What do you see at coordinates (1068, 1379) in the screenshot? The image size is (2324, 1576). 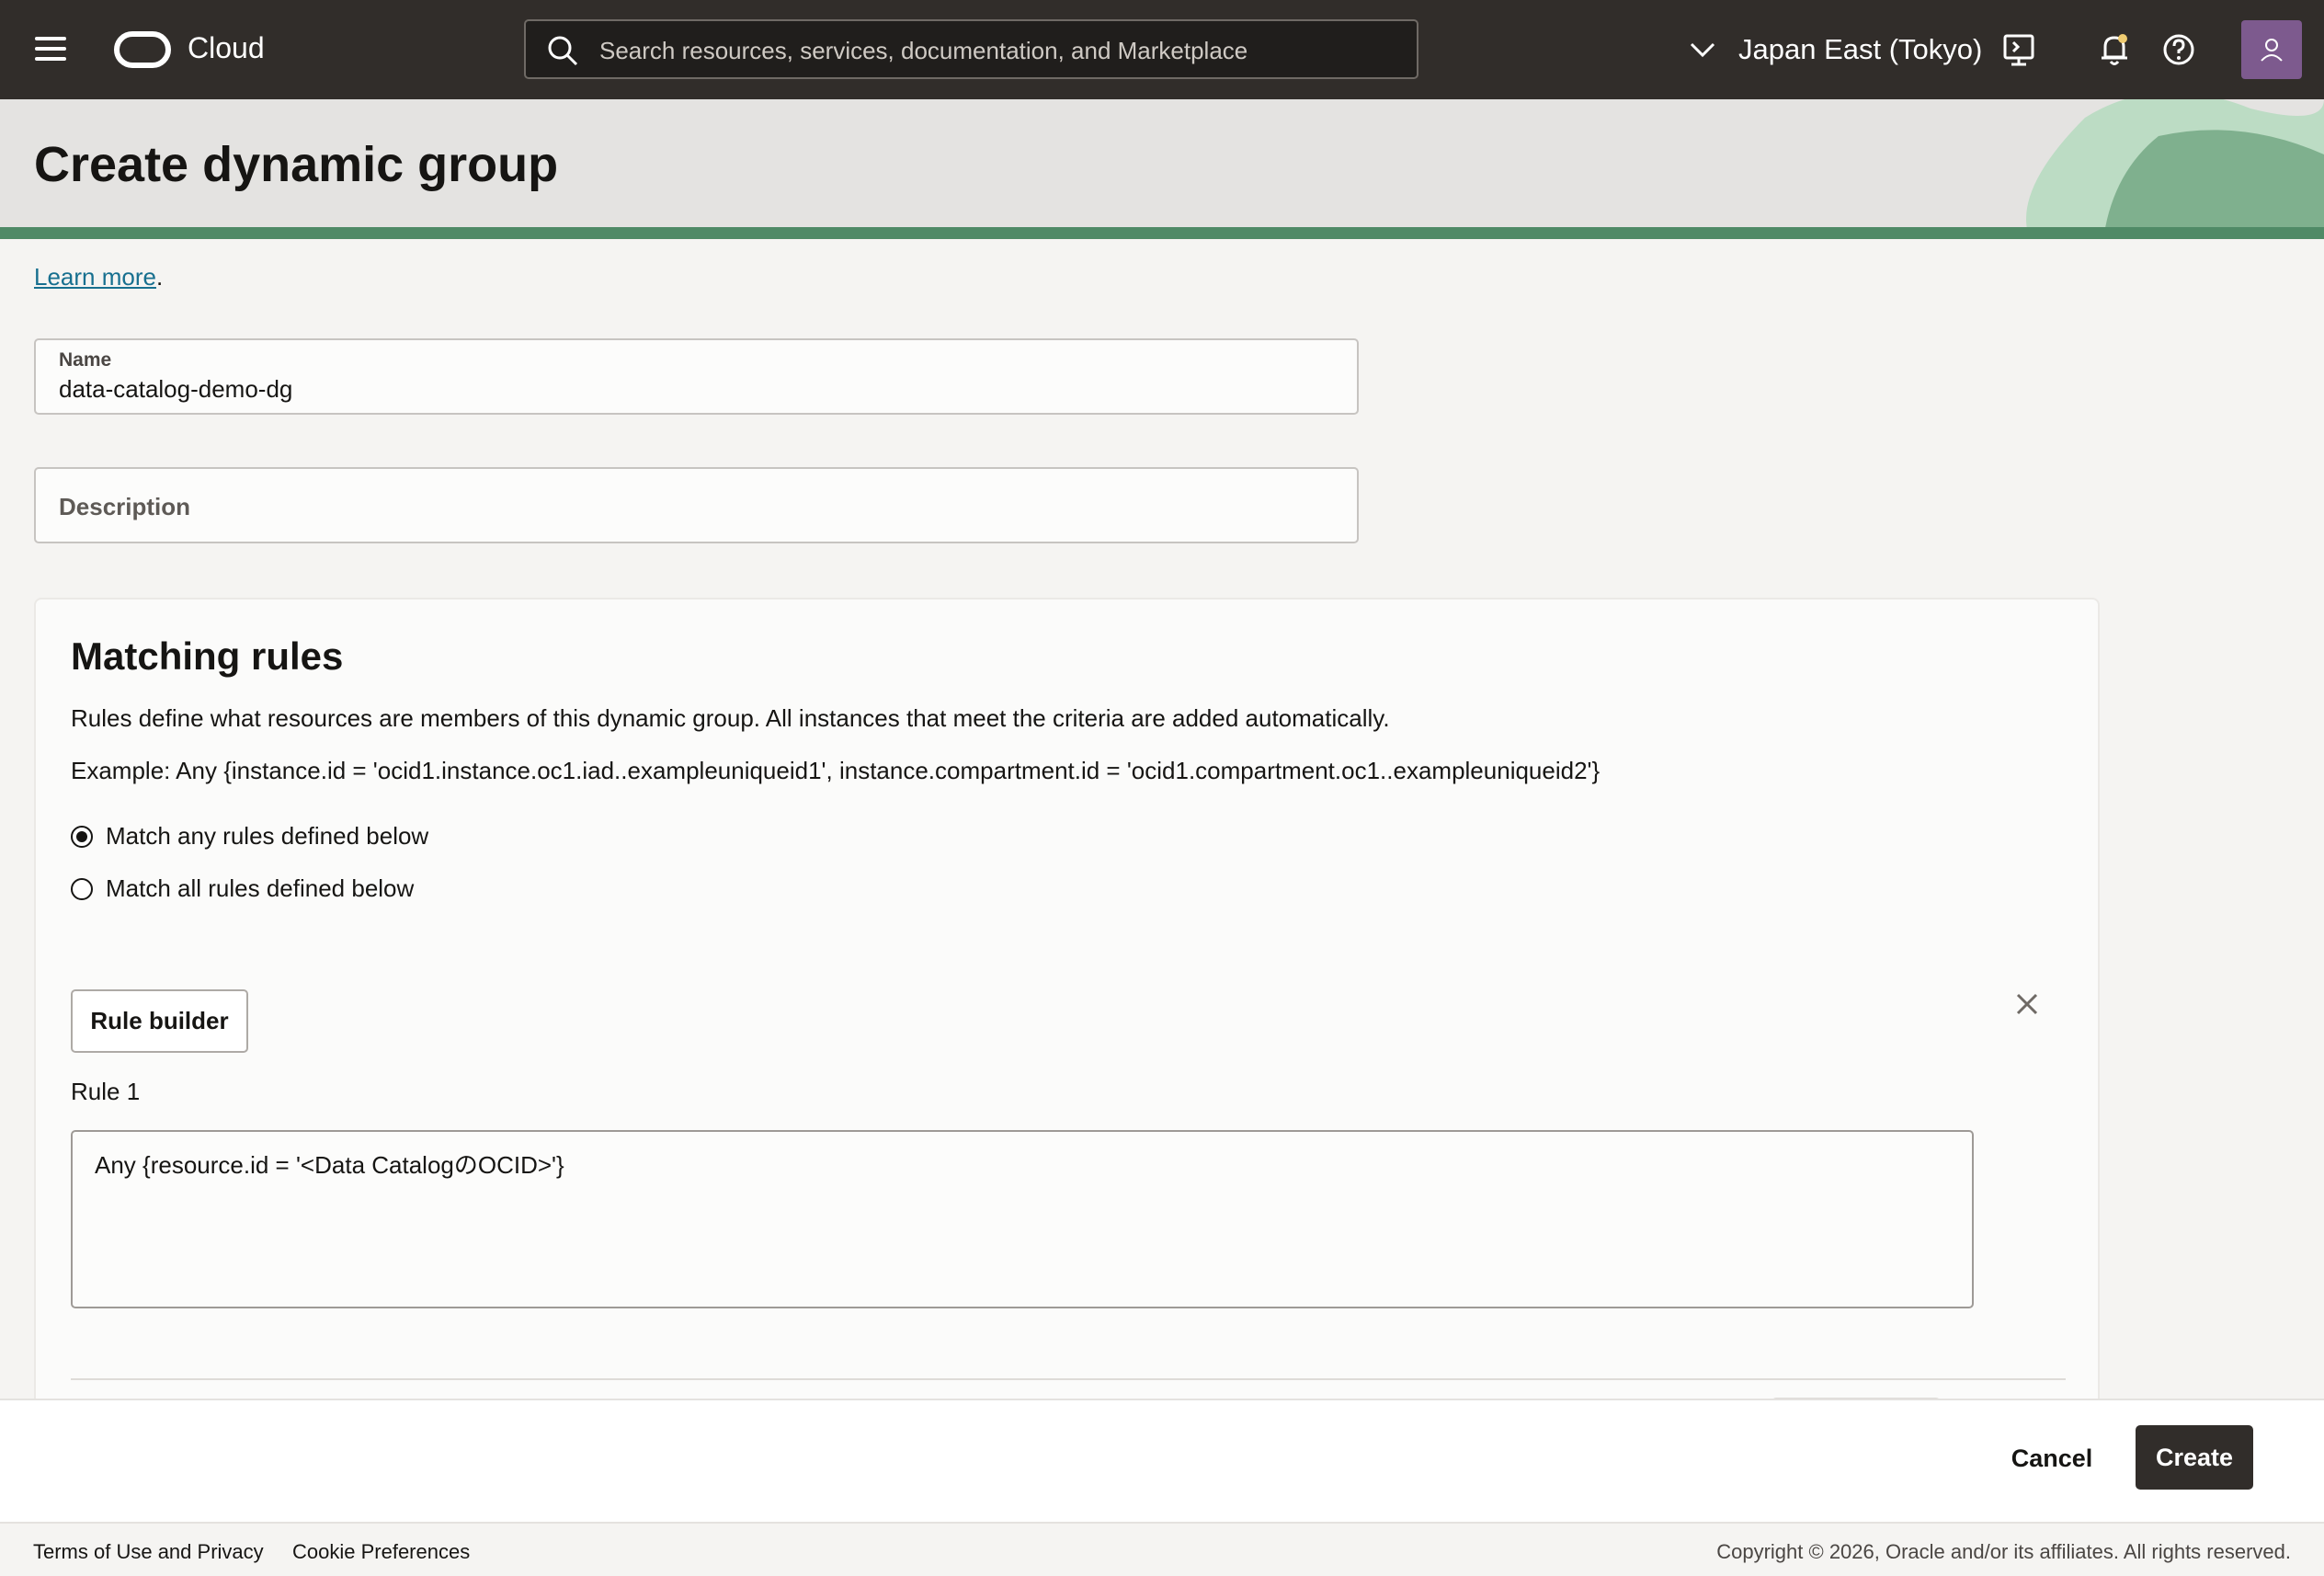 I see `divider` at bounding box center [1068, 1379].